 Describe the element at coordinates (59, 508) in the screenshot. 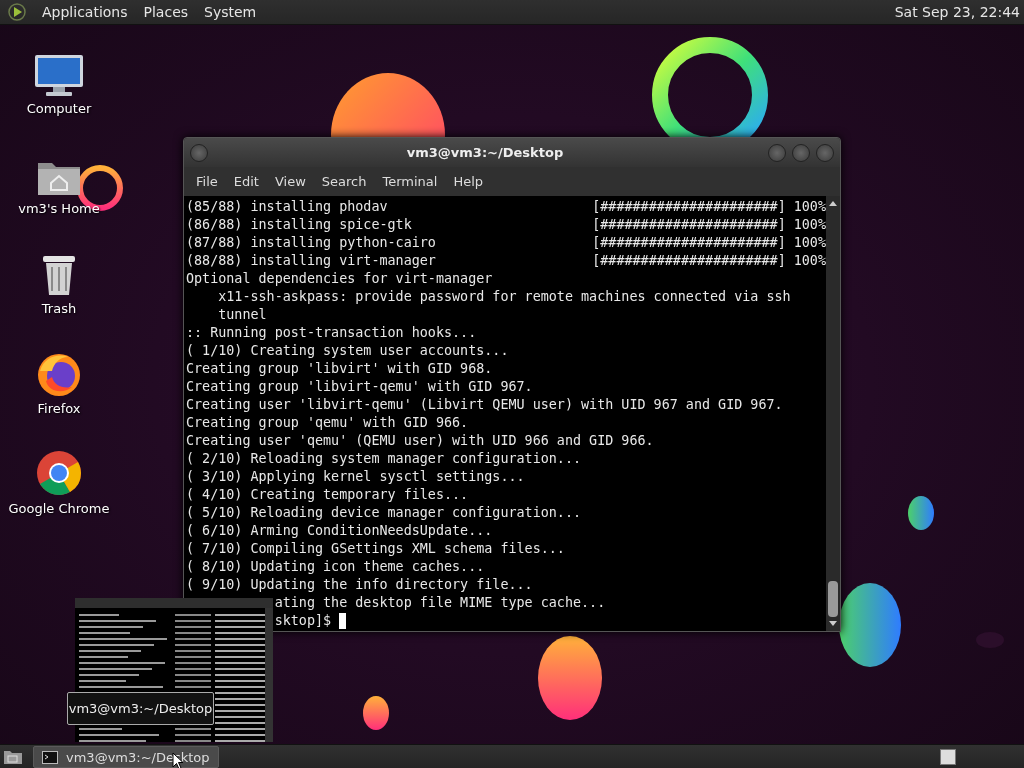

I see `icon-label: Google Chrome` at that location.